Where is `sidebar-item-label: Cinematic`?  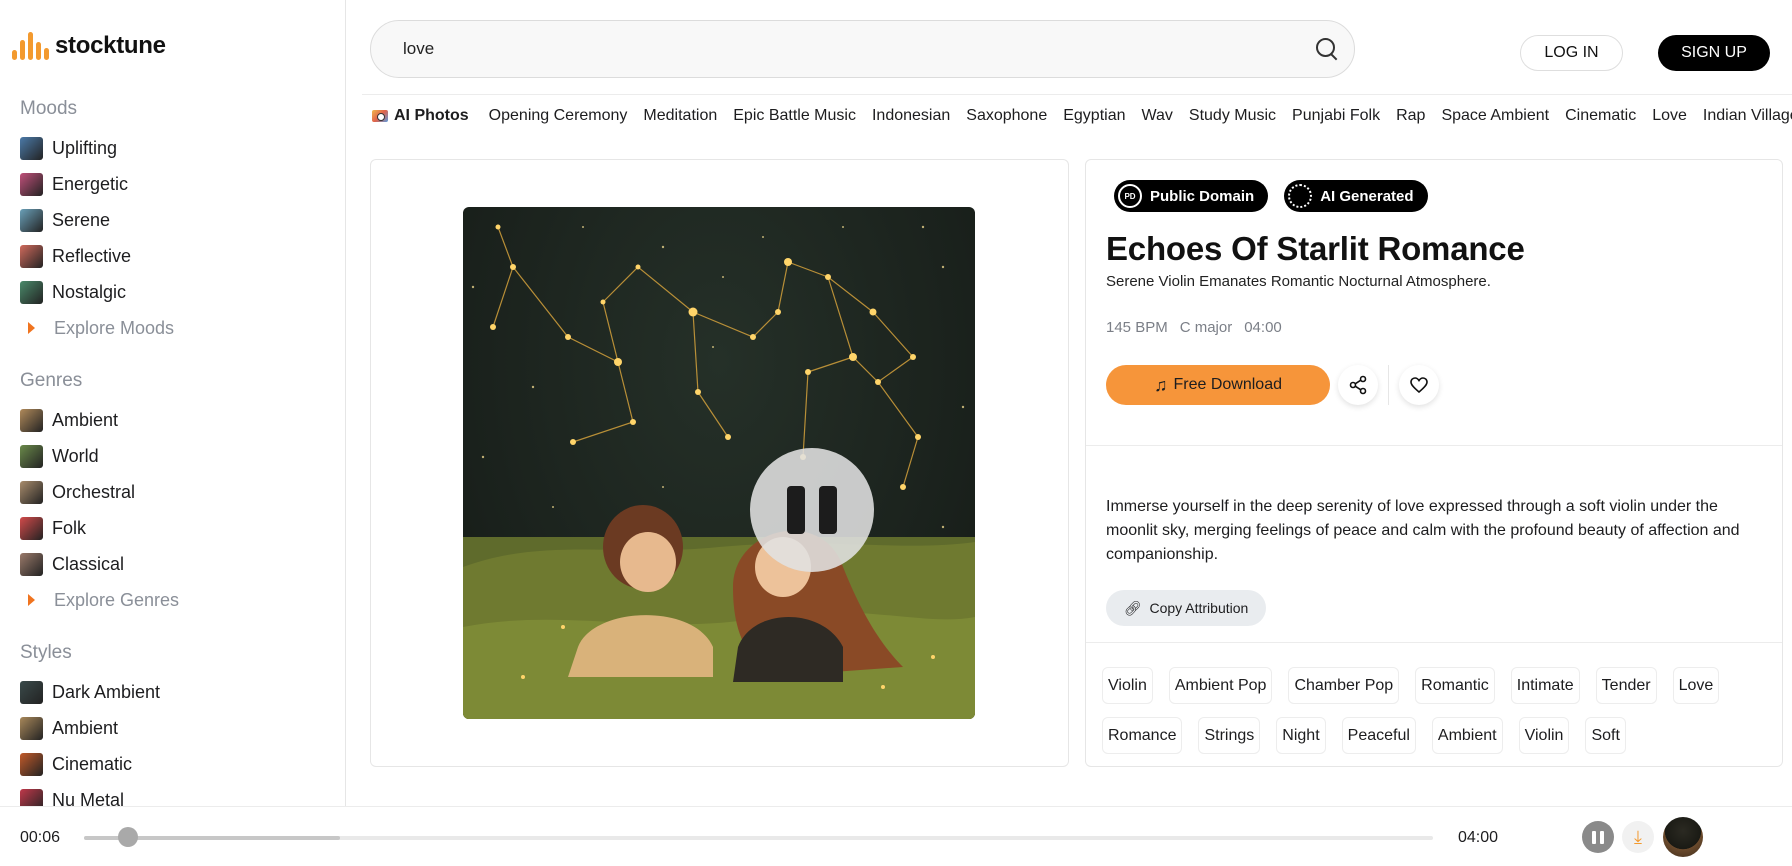 sidebar-item-label: Cinematic is located at coordinates (92, 763).